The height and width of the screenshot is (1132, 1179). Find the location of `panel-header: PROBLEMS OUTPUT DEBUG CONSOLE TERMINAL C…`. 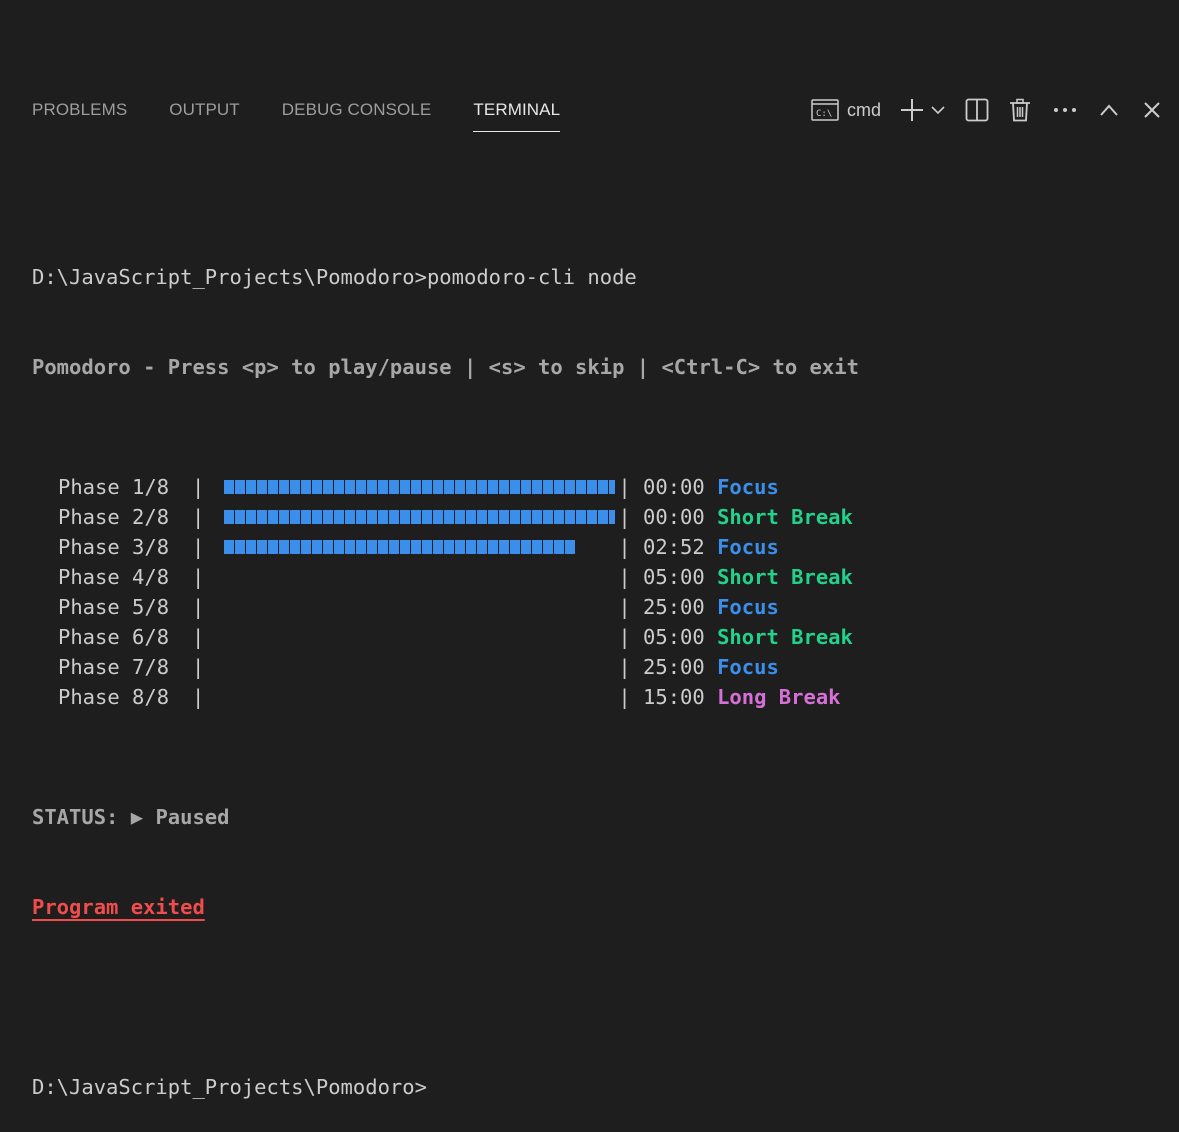

panel-header: PROBLEMS OUTPUT DEBUG CONSOLE TERMINAL C… is located at coordinates (589, 110).